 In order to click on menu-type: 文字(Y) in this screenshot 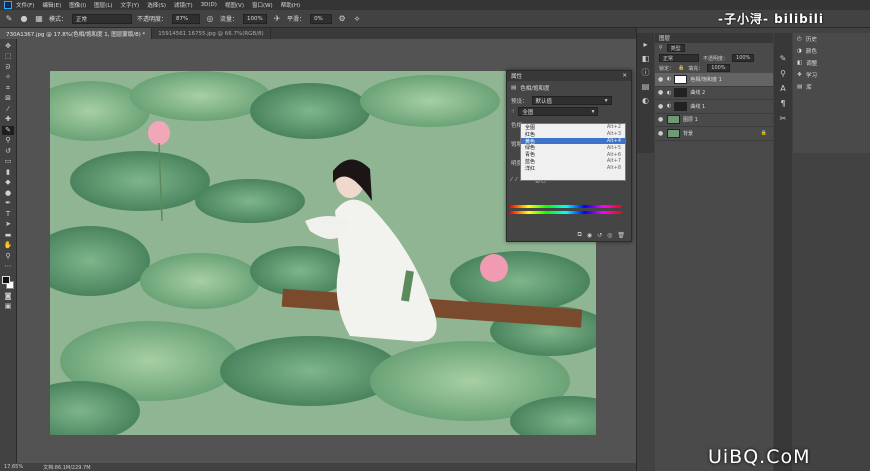, I will do `click(130, 5)`.